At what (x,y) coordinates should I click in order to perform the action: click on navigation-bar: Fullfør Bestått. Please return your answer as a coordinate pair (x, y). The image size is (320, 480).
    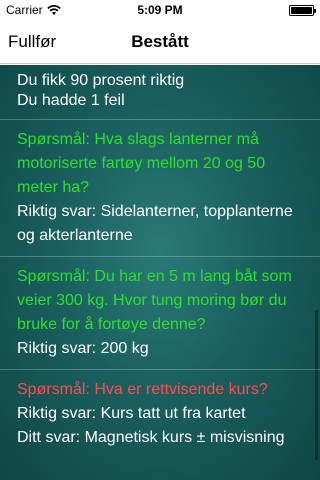
    Looking at the image, I should click on (160, 42).